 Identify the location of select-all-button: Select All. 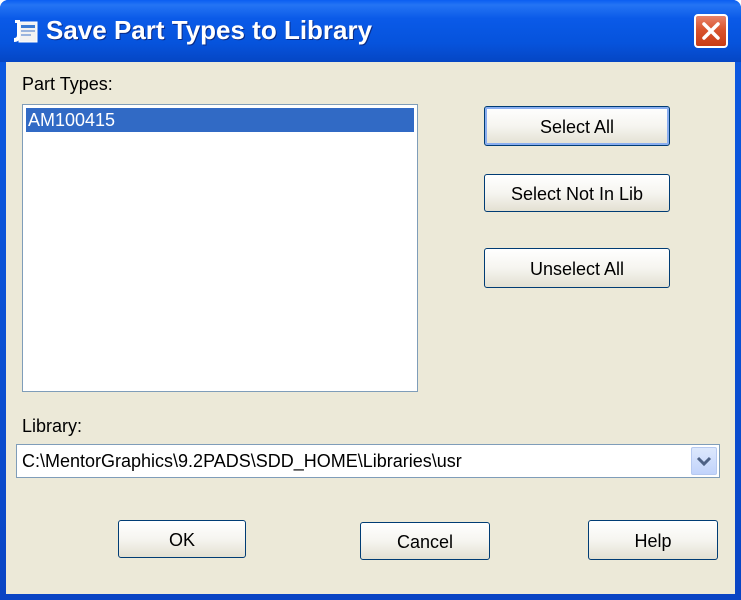
(577, 126).